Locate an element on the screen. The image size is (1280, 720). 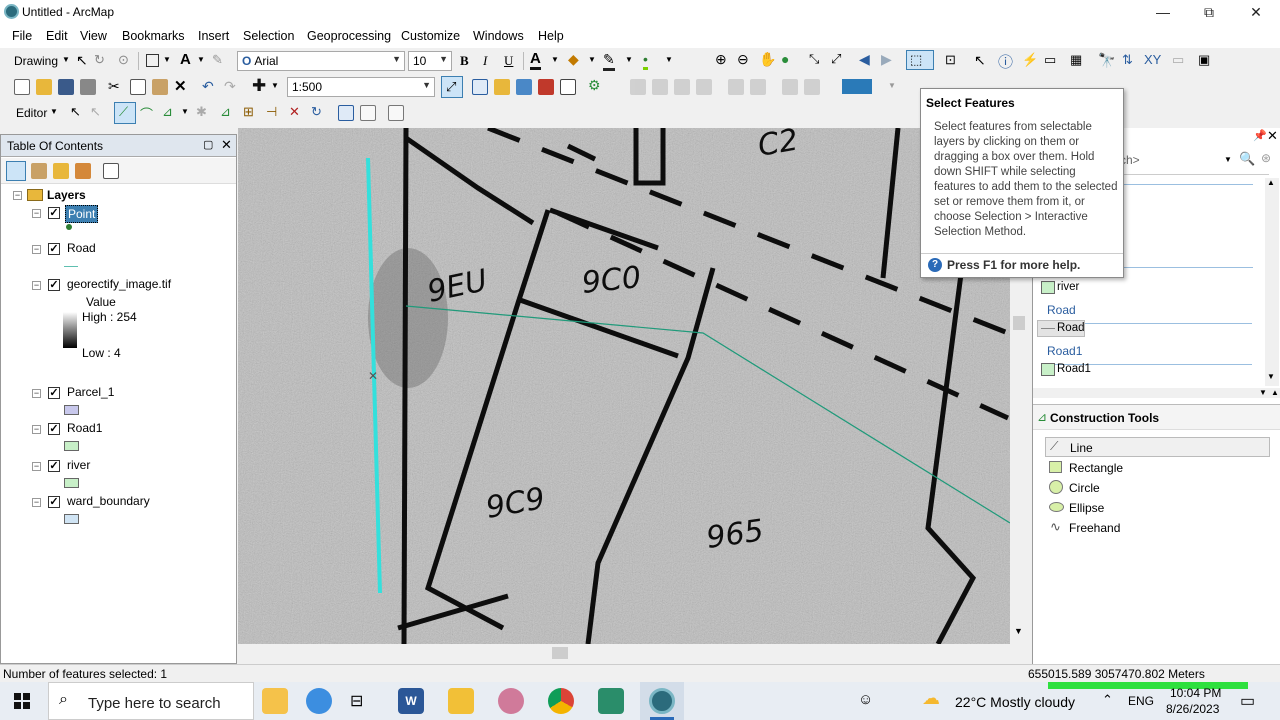
delete-icon: ✕ is located at coordinates (180, 86).